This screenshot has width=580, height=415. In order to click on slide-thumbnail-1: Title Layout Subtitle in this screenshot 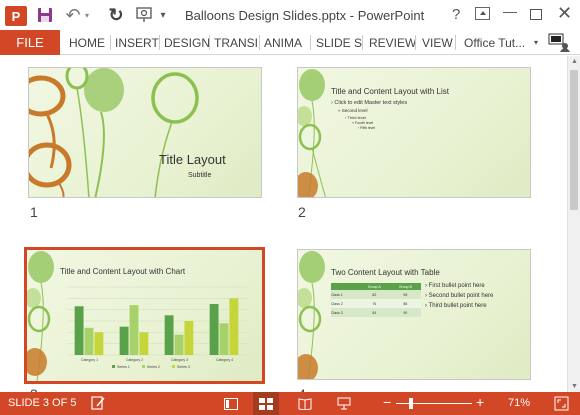, I will do `click(145, 132)`.